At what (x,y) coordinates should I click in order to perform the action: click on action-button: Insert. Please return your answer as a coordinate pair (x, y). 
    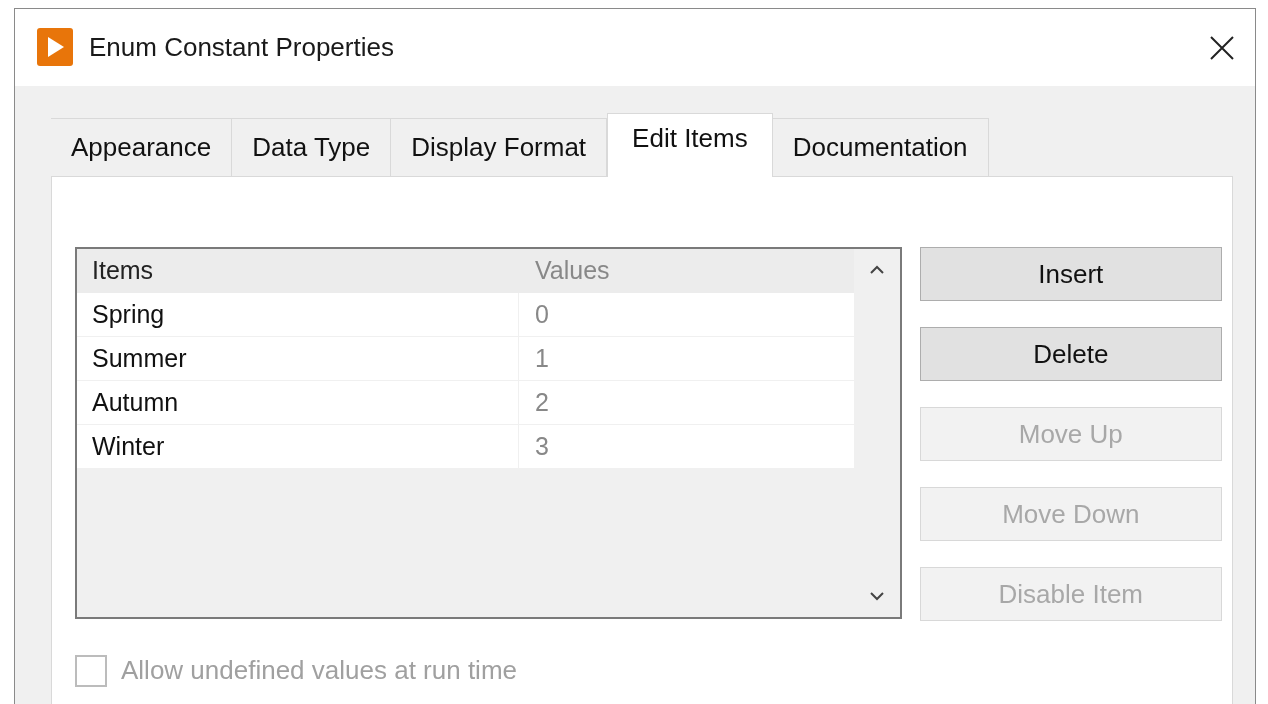
    Looking at the image, I should click on (1070, 274).